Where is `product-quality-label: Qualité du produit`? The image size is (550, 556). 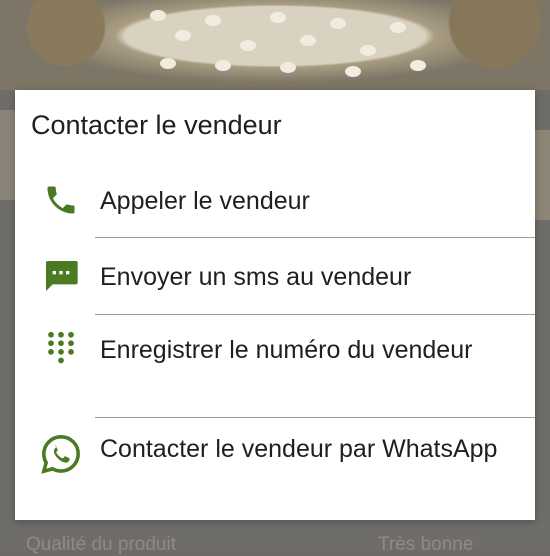
product-quality-label: Qualité du produit is located at coordinates (101, 544).